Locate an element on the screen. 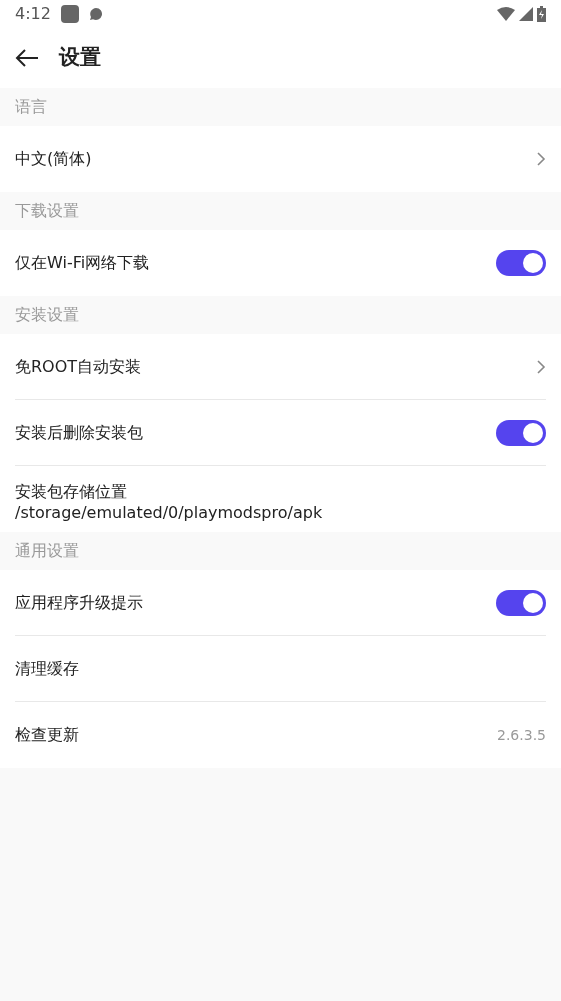 The height and width of the screenshot is (1001, 561). row-label: 应用程序升级提示 is located at coordinates (79, 602).